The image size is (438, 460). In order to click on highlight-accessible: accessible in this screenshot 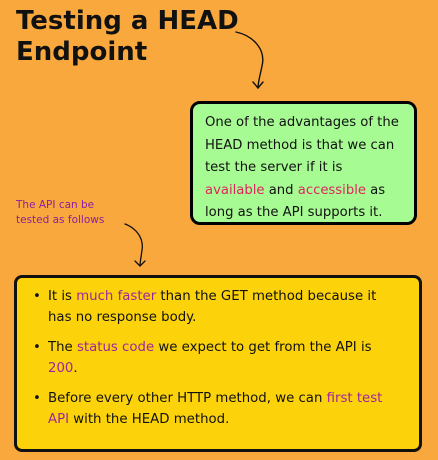, I will do `click(331, 190)`.